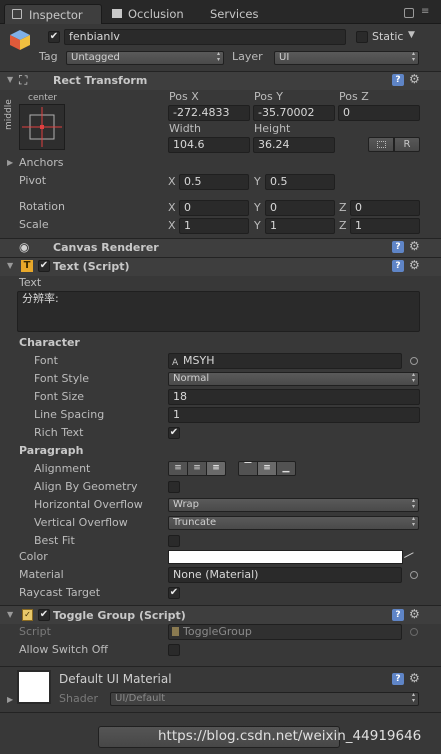 The height and width of the screenshot is (754, 441). What do you see at coordinates (285, 632) in the screenshot?
I see `script-field: ToggleGroup` at bounding box center [285, 632].